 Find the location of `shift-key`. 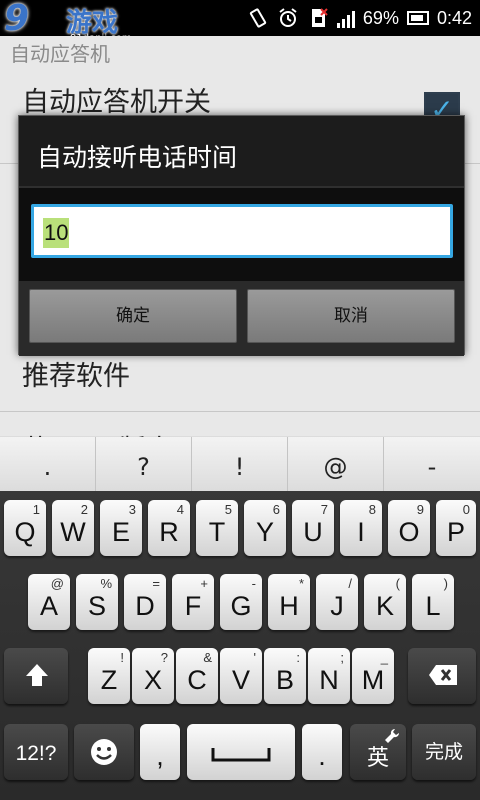

shift-key is located at coordinates (36, 676).